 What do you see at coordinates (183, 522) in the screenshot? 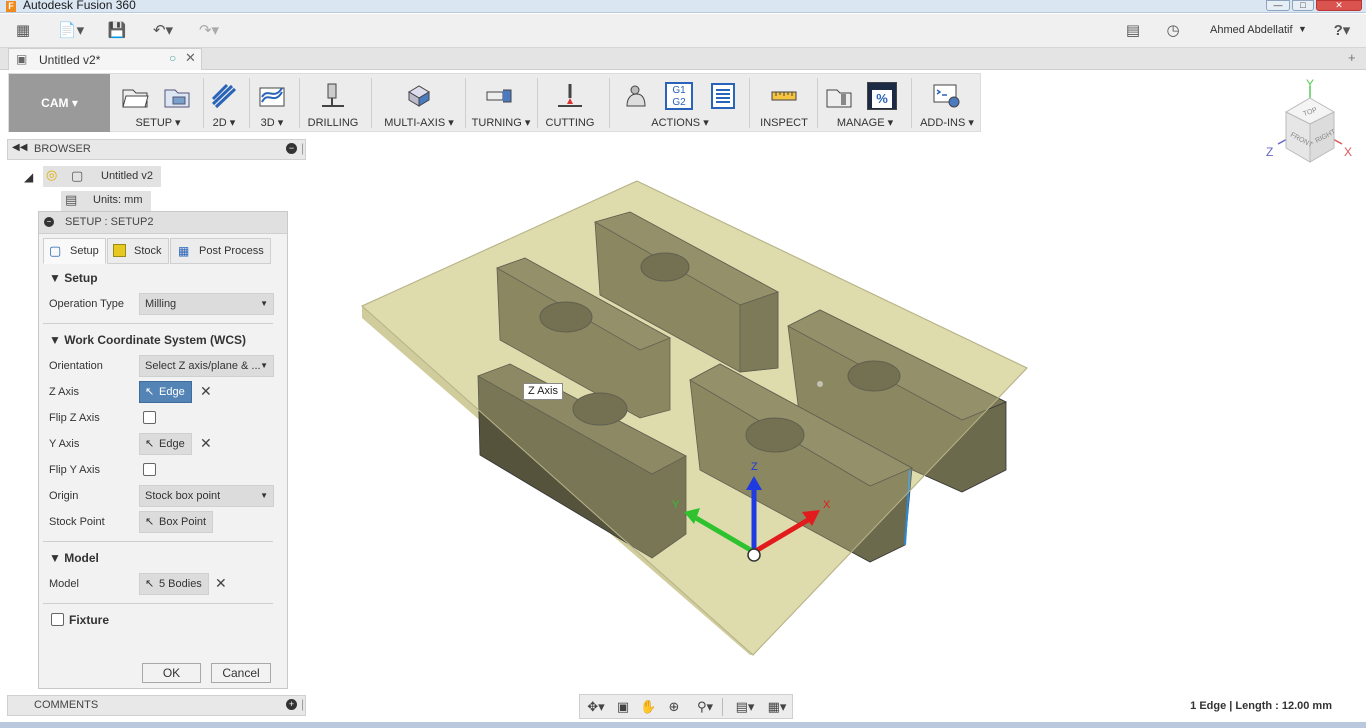
I see `stock-point-value: Box Point` at bounding box center [183, 522].